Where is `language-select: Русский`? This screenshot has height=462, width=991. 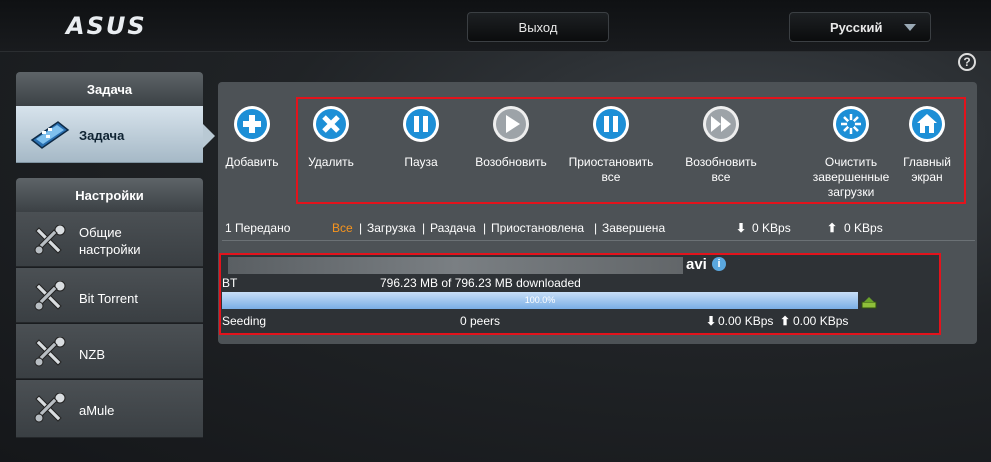
language-select: Русский is located at coordinates (860, 27).